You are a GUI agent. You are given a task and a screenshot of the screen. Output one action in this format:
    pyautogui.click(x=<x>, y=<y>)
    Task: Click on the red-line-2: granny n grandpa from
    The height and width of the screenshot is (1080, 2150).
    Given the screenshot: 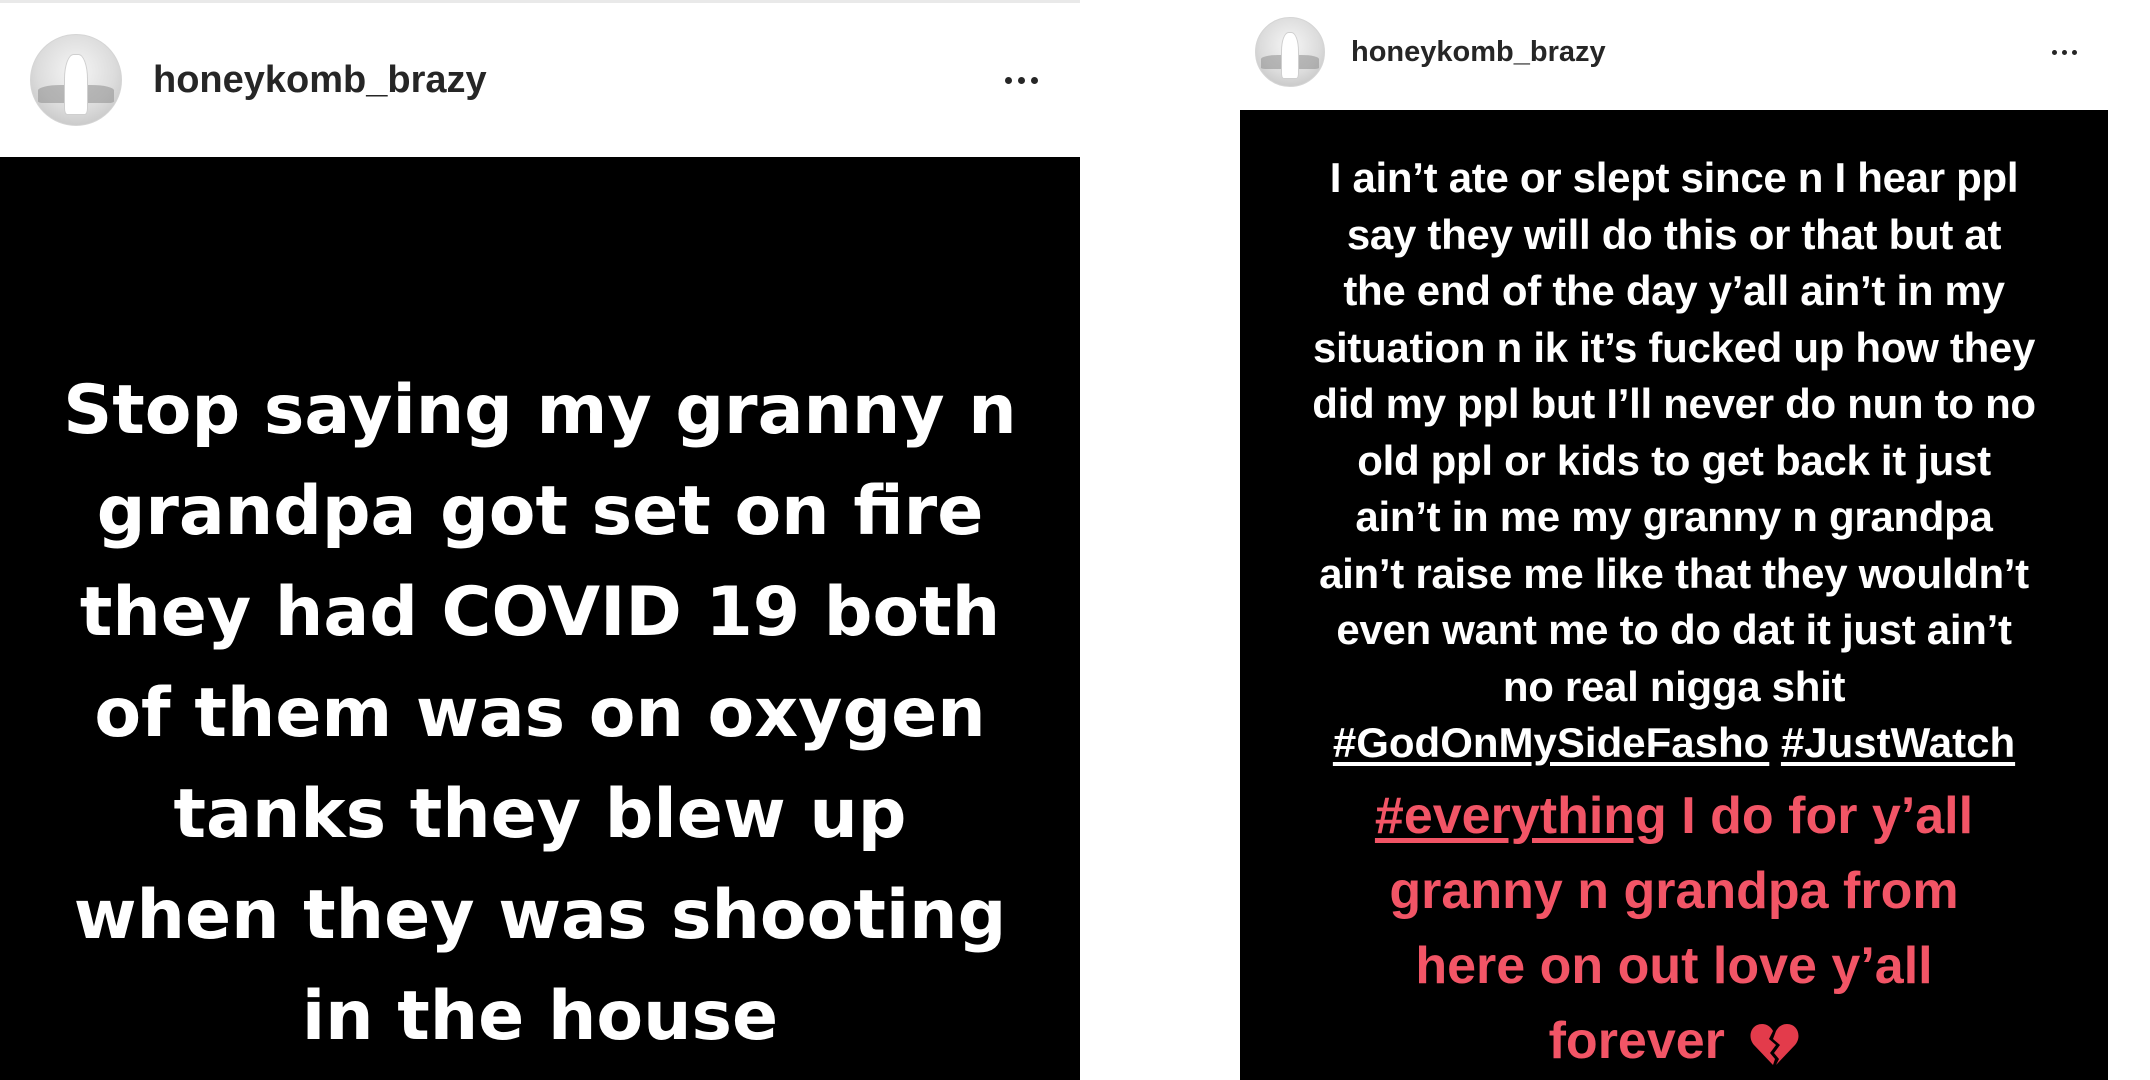 What is the action you would take?
    pyautogui.click(x=1674, y=891)
    